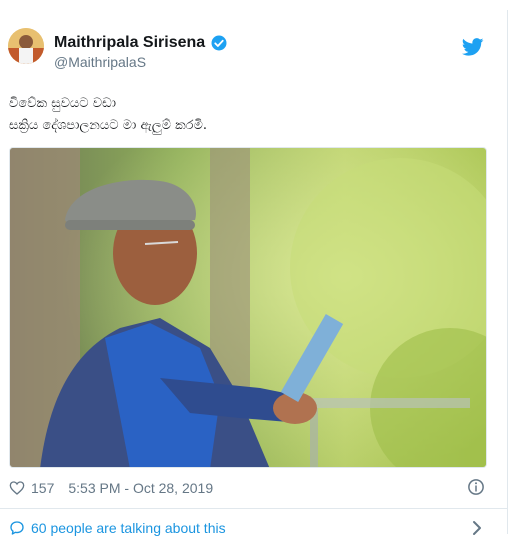 The image size is (510, 538). What do you see at coordinates (129, 43) in the screenshot?
I see `author-name: Maithripala Sirisena` at bounding box center [129, 43].